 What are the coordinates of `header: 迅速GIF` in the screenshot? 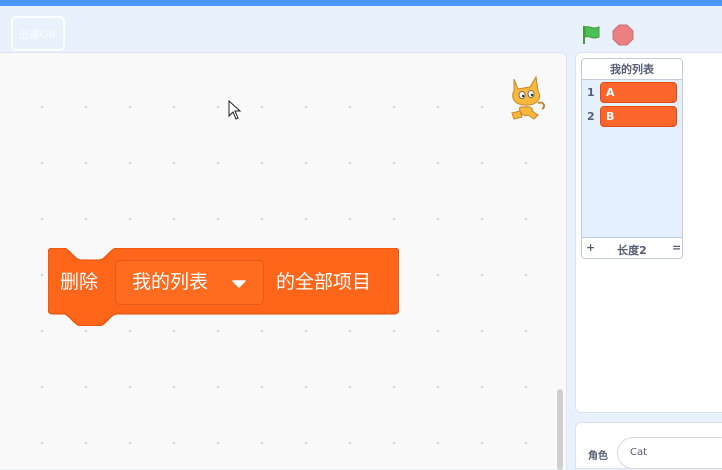 It's located at (361, 29).